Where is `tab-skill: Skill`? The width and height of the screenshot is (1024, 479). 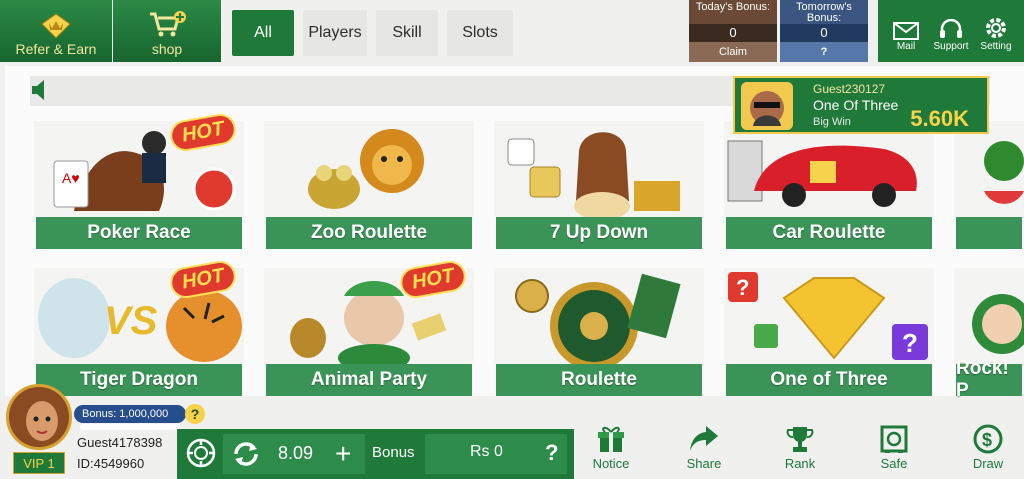
tab-skill: Skill is located at coordinates (407, 33).